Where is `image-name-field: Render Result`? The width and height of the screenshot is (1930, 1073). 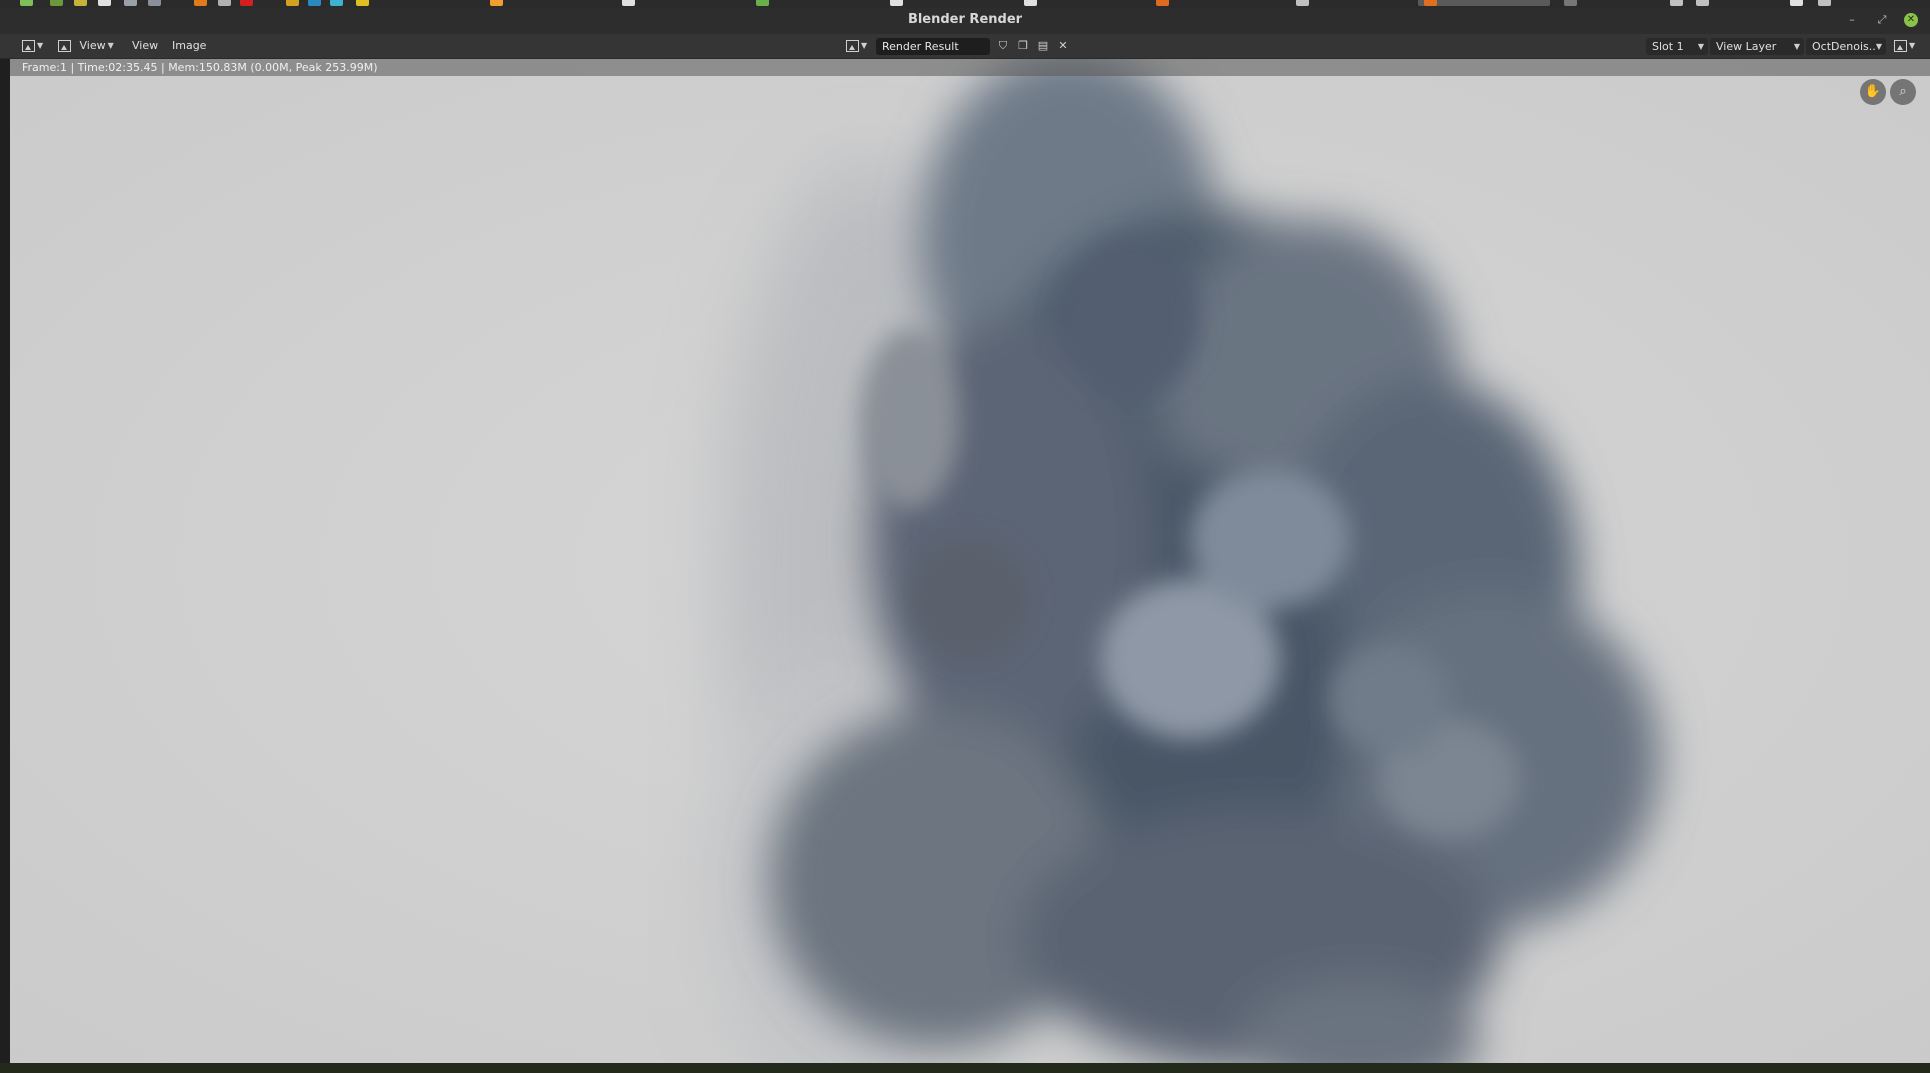
image-name-field: Render Result is located at coordinates (933, 46).